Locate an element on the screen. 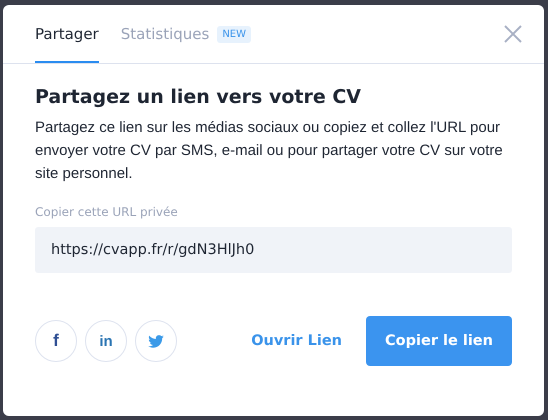 Image resolution: width=548 pixels, height=420 pixels. close-icon is located at coordinates (513, 34).